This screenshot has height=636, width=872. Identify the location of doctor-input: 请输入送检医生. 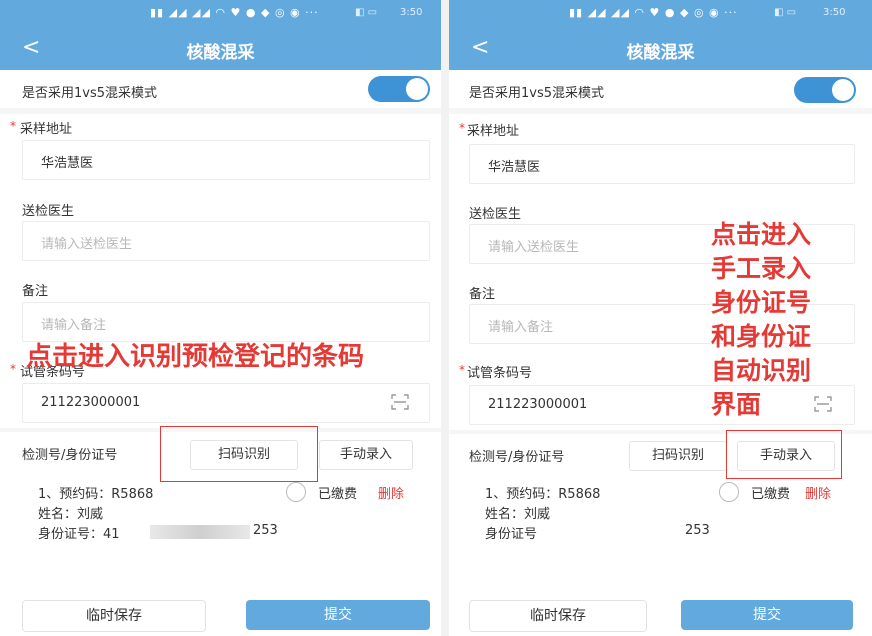
(226, 241).